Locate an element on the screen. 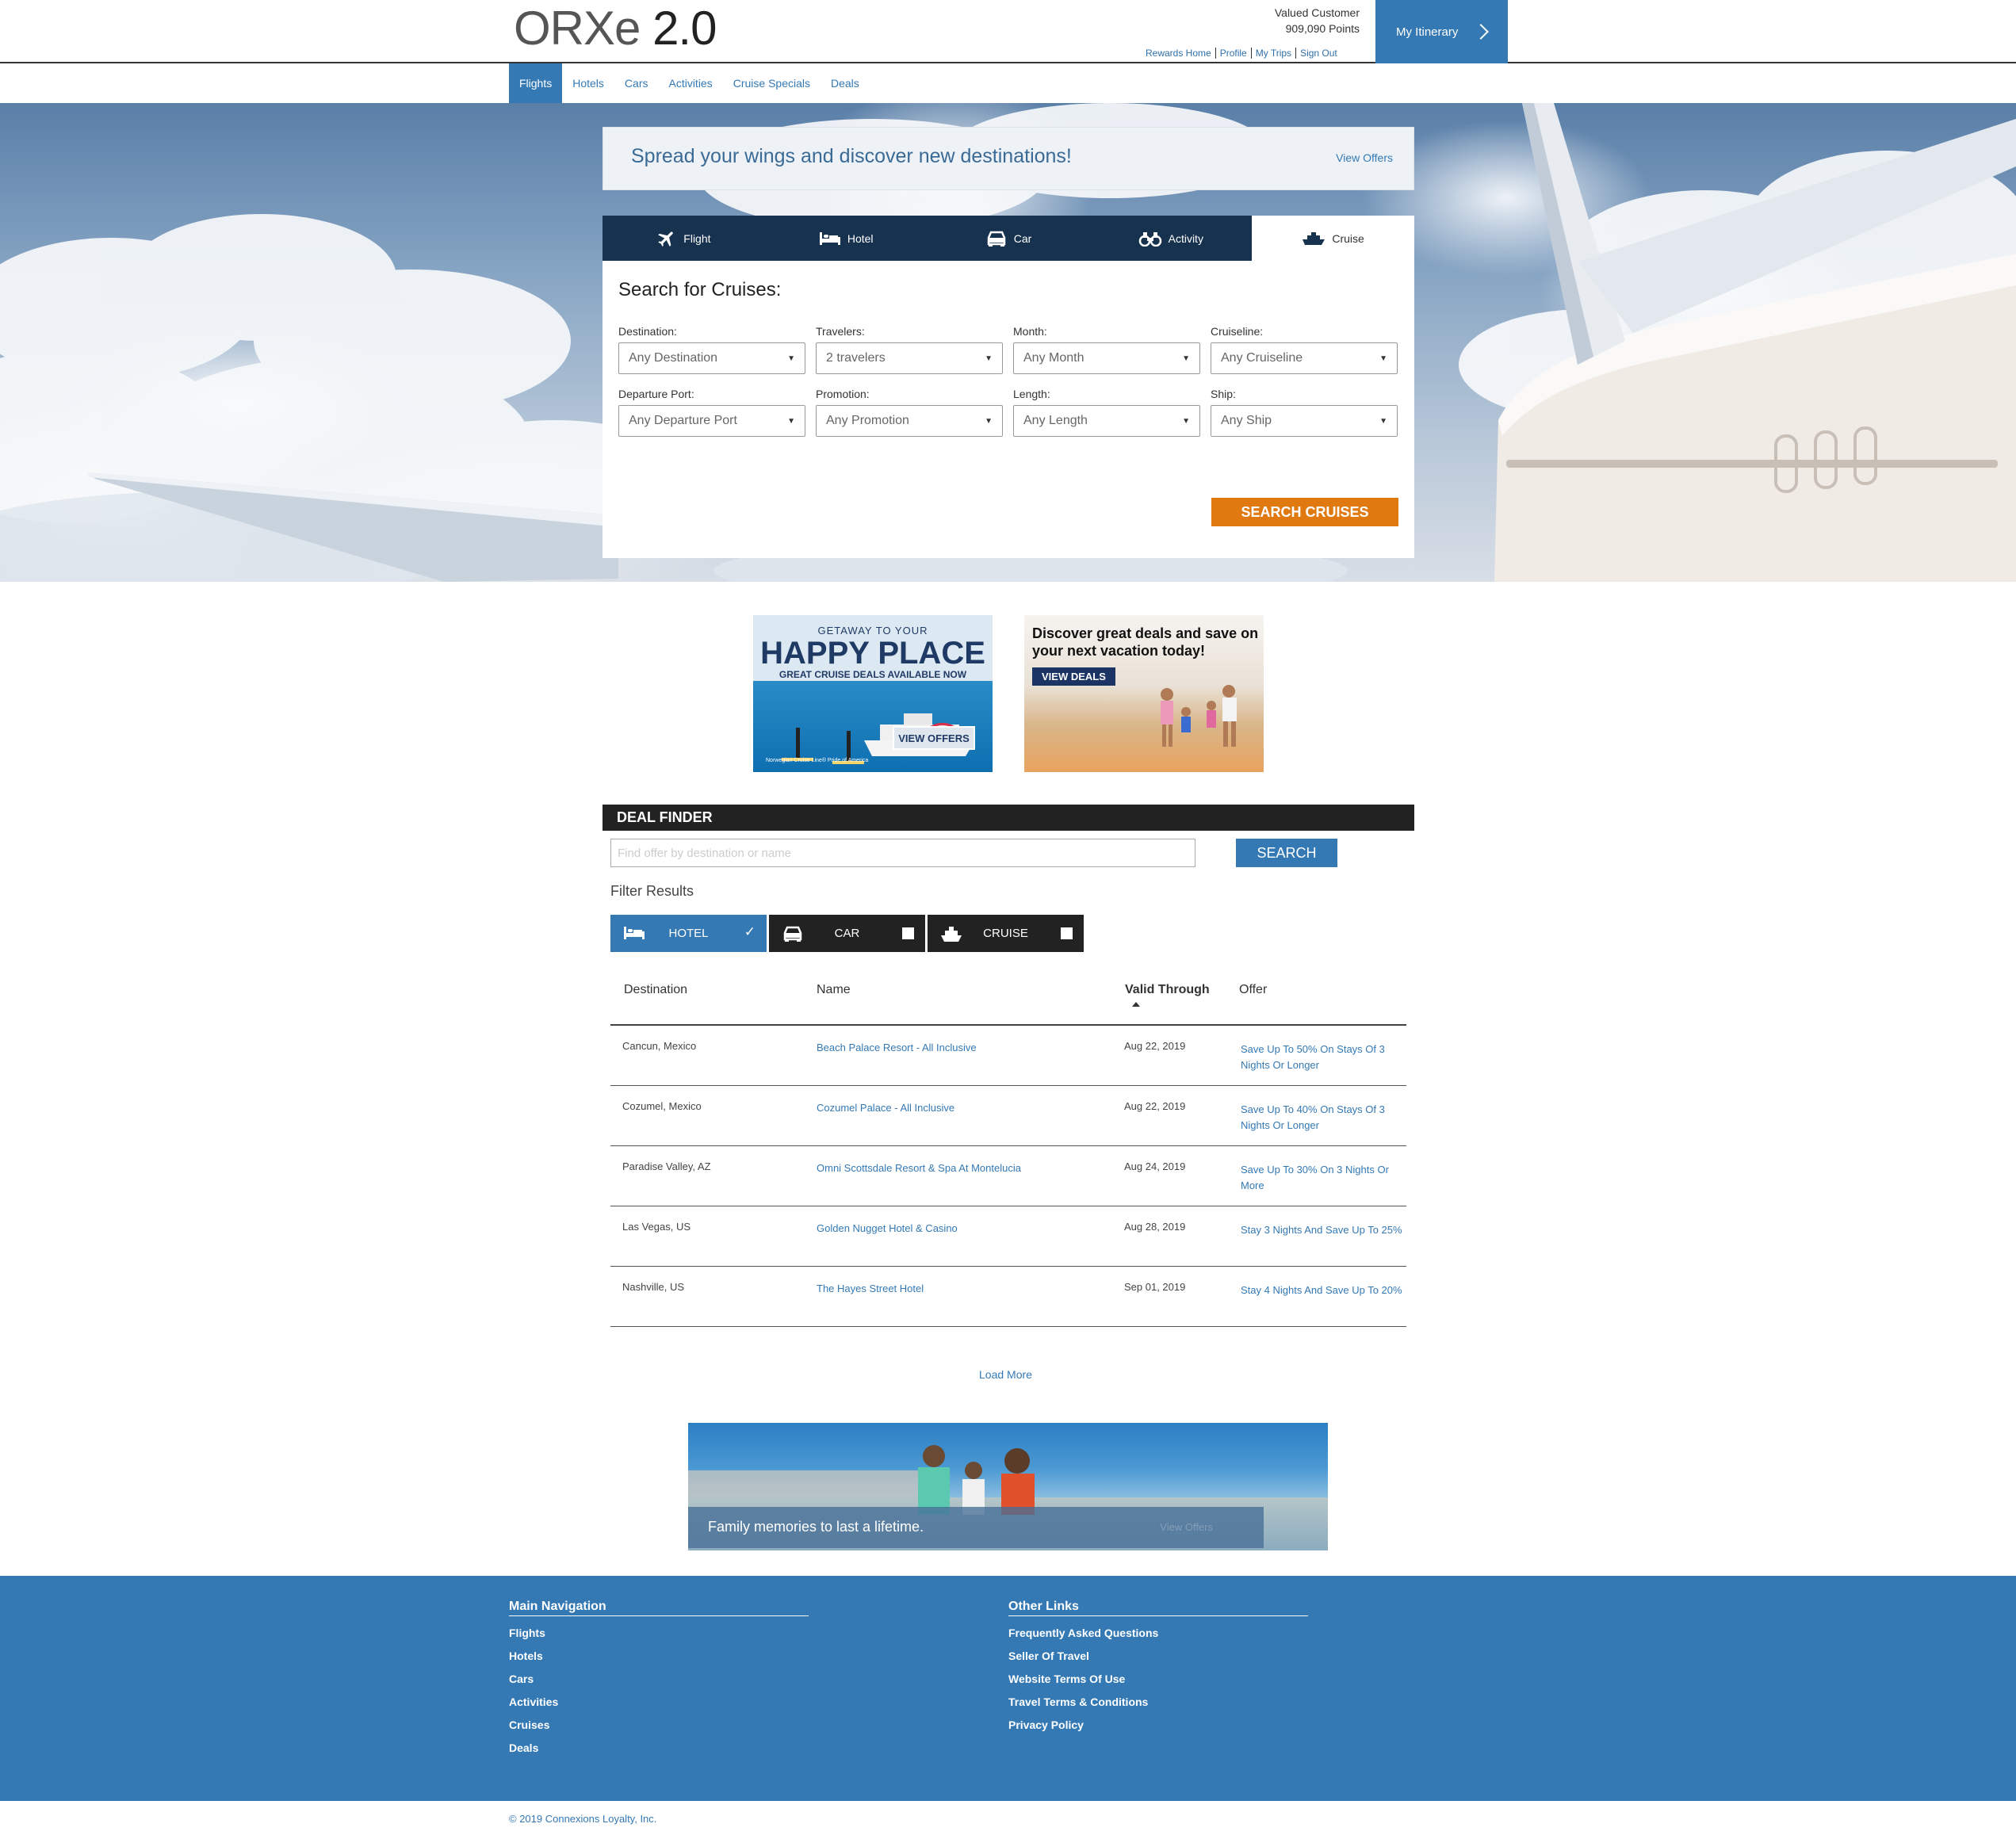  car-icon is located at coordinates (996, 239).